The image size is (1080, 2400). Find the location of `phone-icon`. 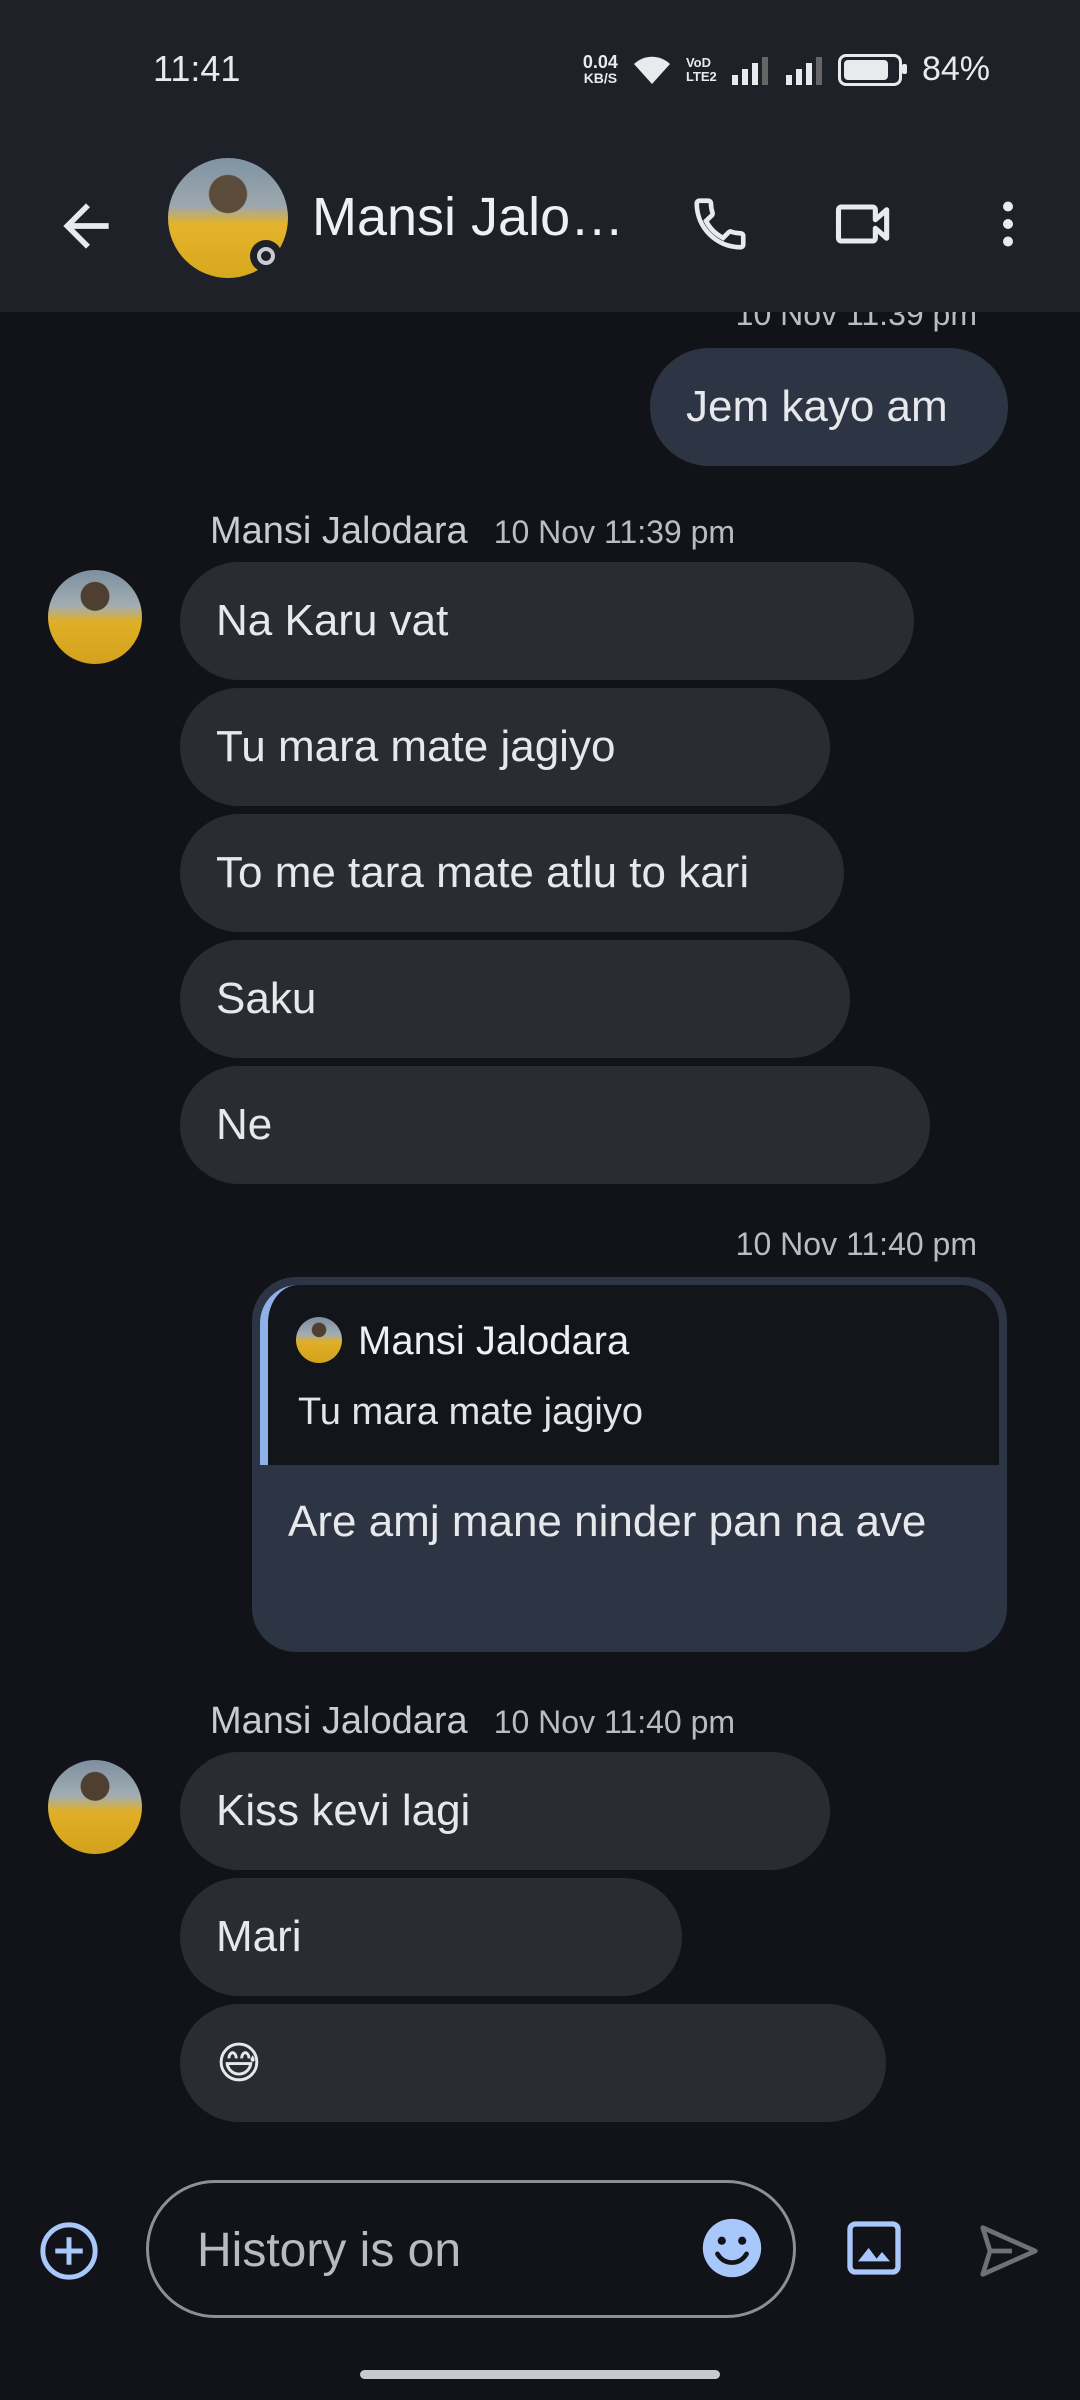

phone-icon is located at coordinates (720, 224).